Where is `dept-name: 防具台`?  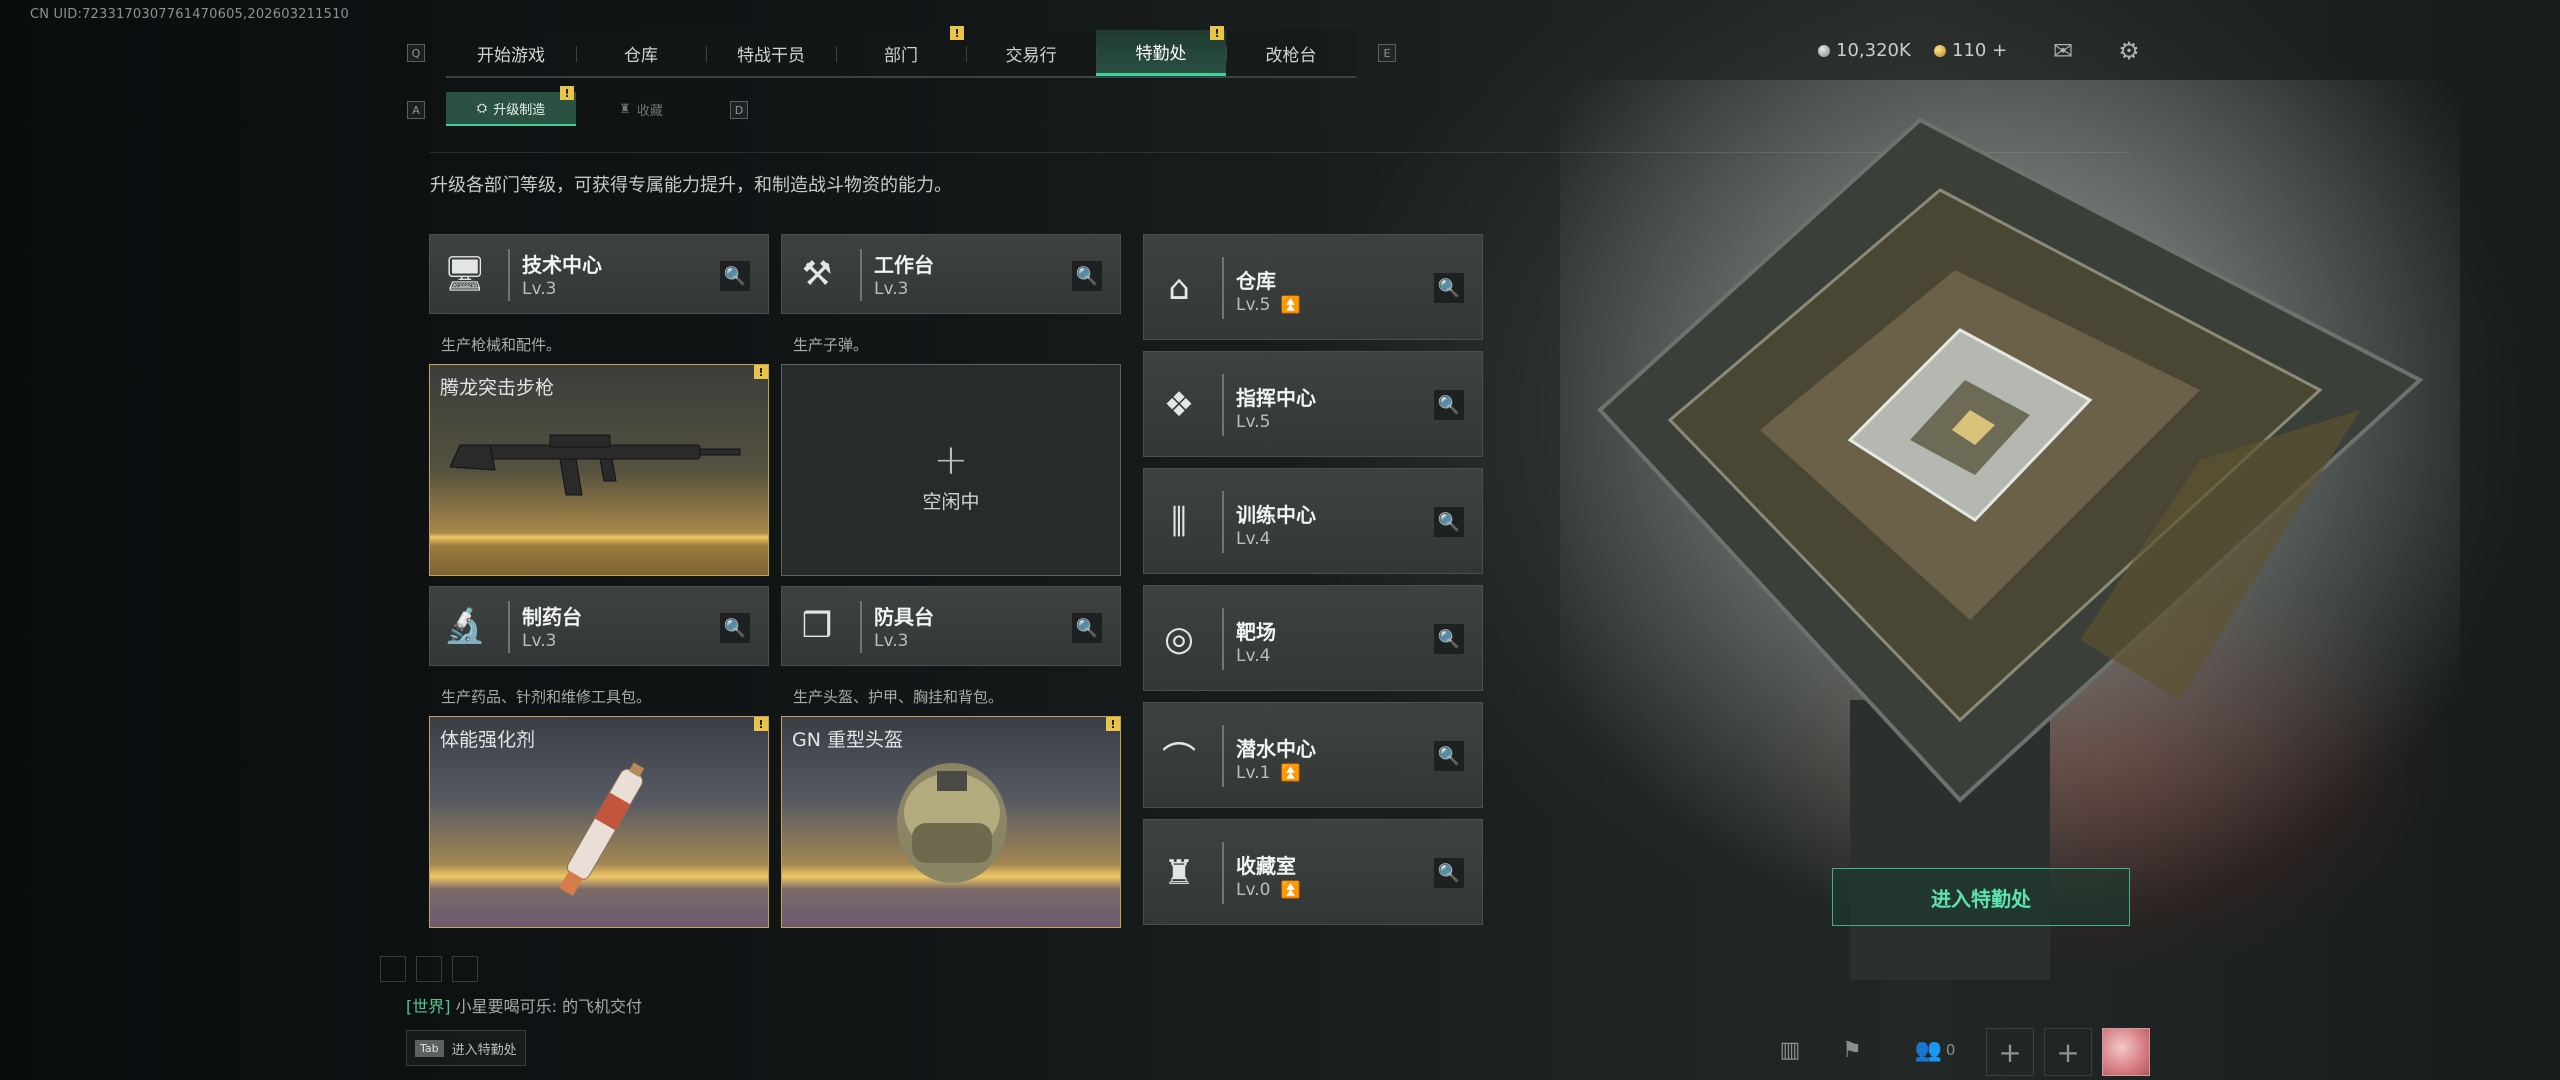
dept-name: 防具台 is located at coordinates (904, 617).